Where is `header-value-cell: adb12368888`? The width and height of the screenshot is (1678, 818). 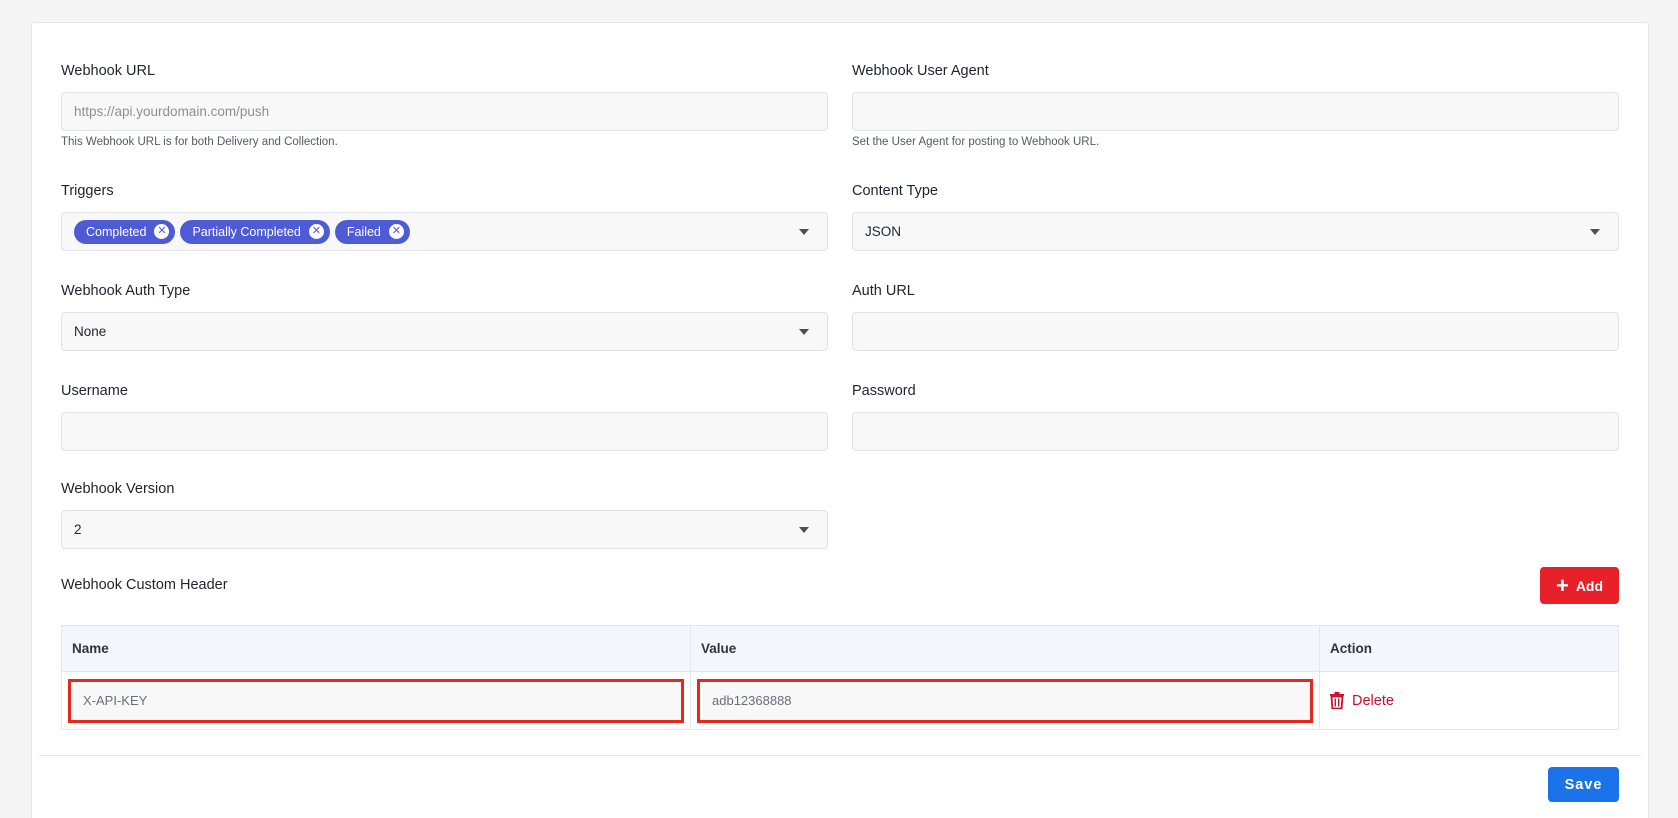
header-value-cell: adb12368888 is located at coordinates (1005, 700).